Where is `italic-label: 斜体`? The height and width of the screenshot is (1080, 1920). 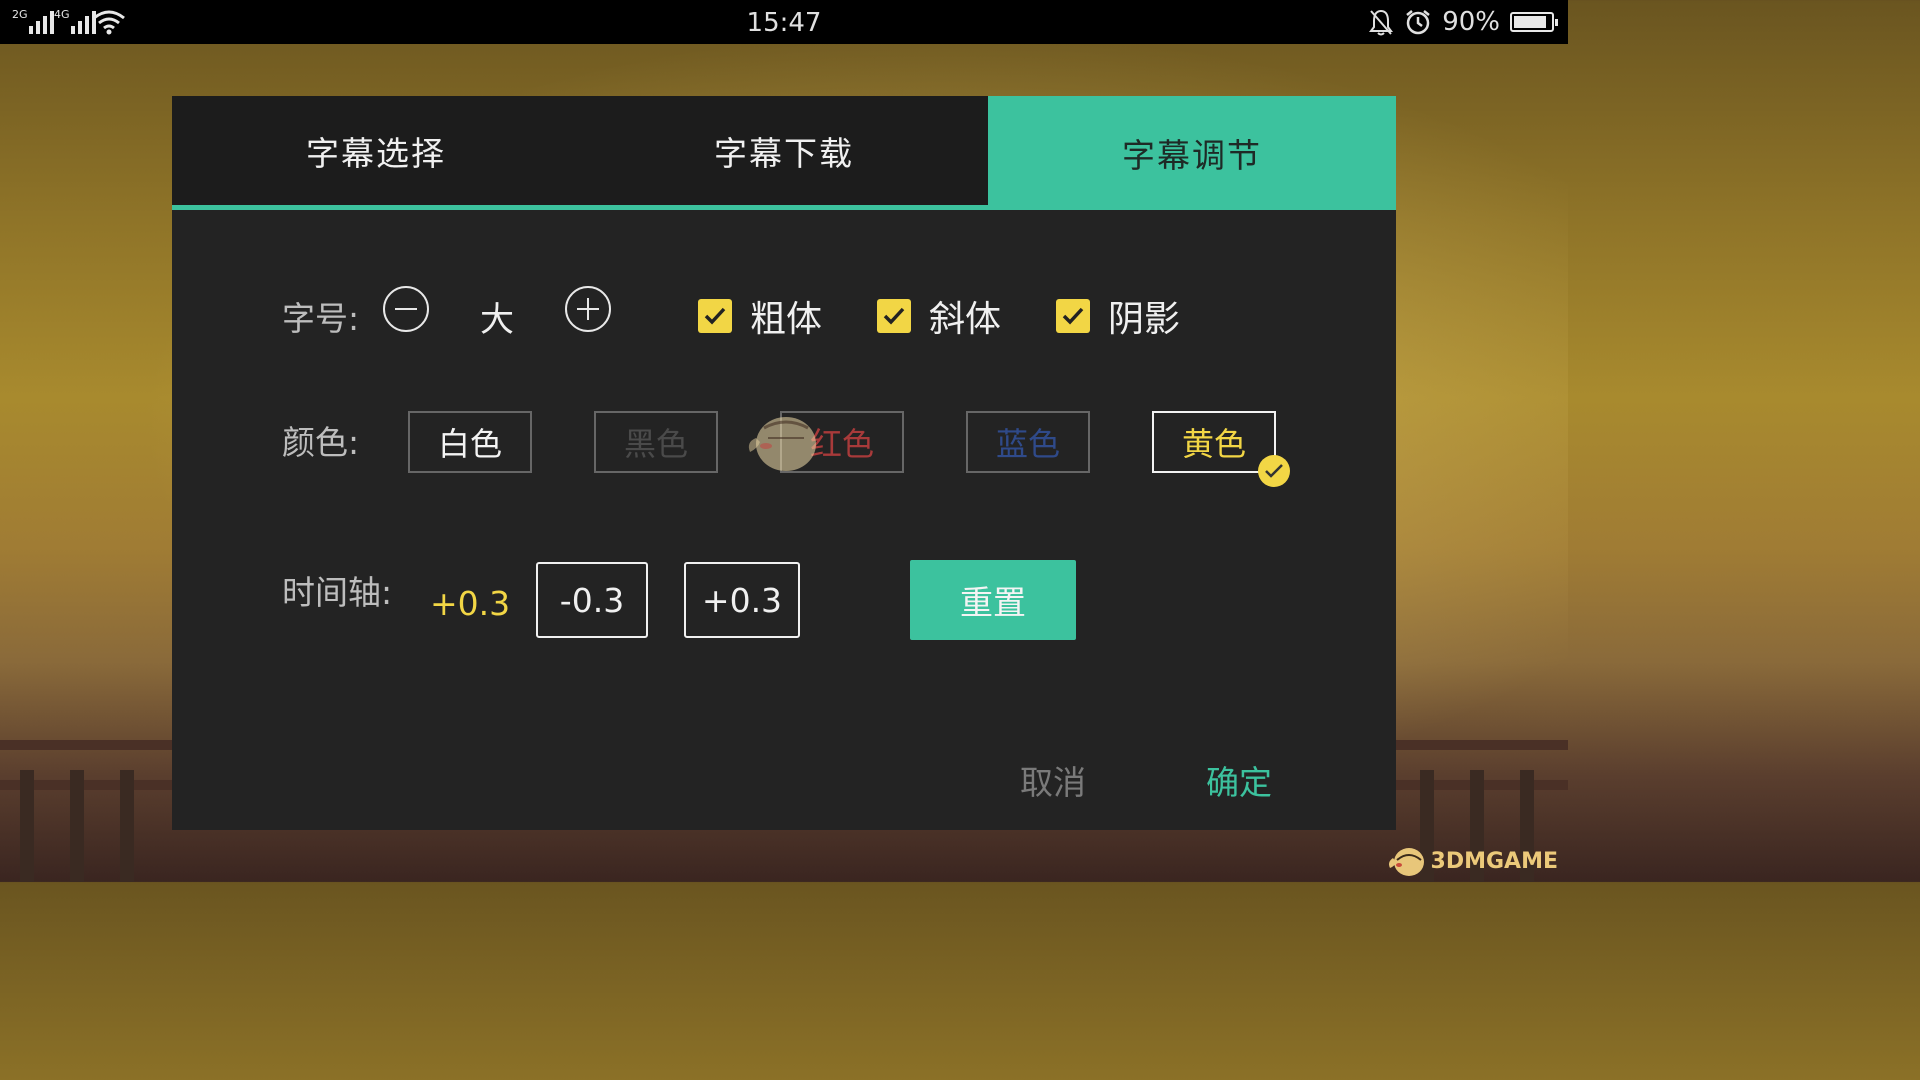
italic-label: 斜体 is located at coordinates (965, 319).